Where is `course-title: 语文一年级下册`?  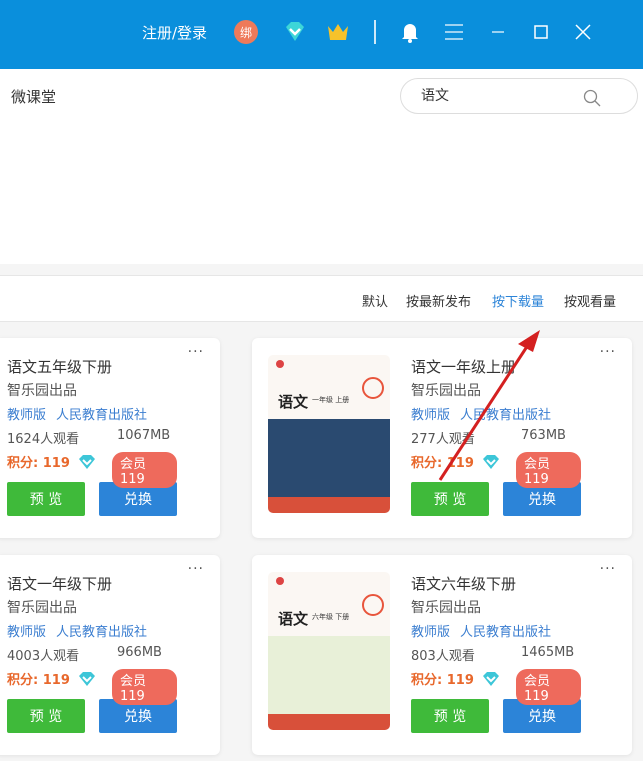
course-title: 语文一年级下册 is located at coordinates (92, 585).